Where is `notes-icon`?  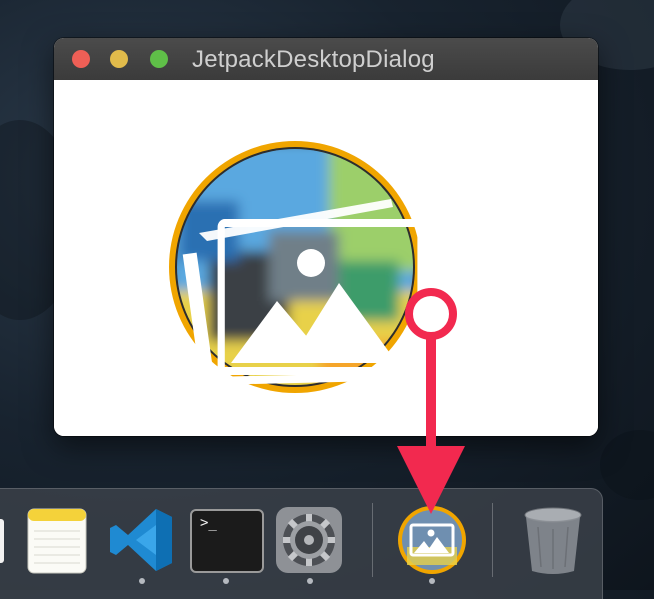
notes-icon is located at coordinates (57, 541).